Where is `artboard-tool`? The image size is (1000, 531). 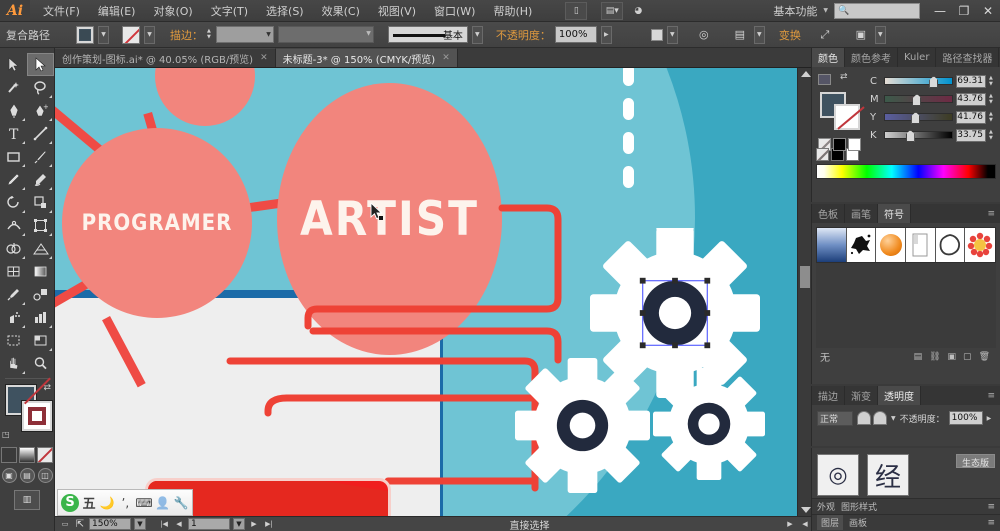 artboard-tool is located at coordinates (13, 340).